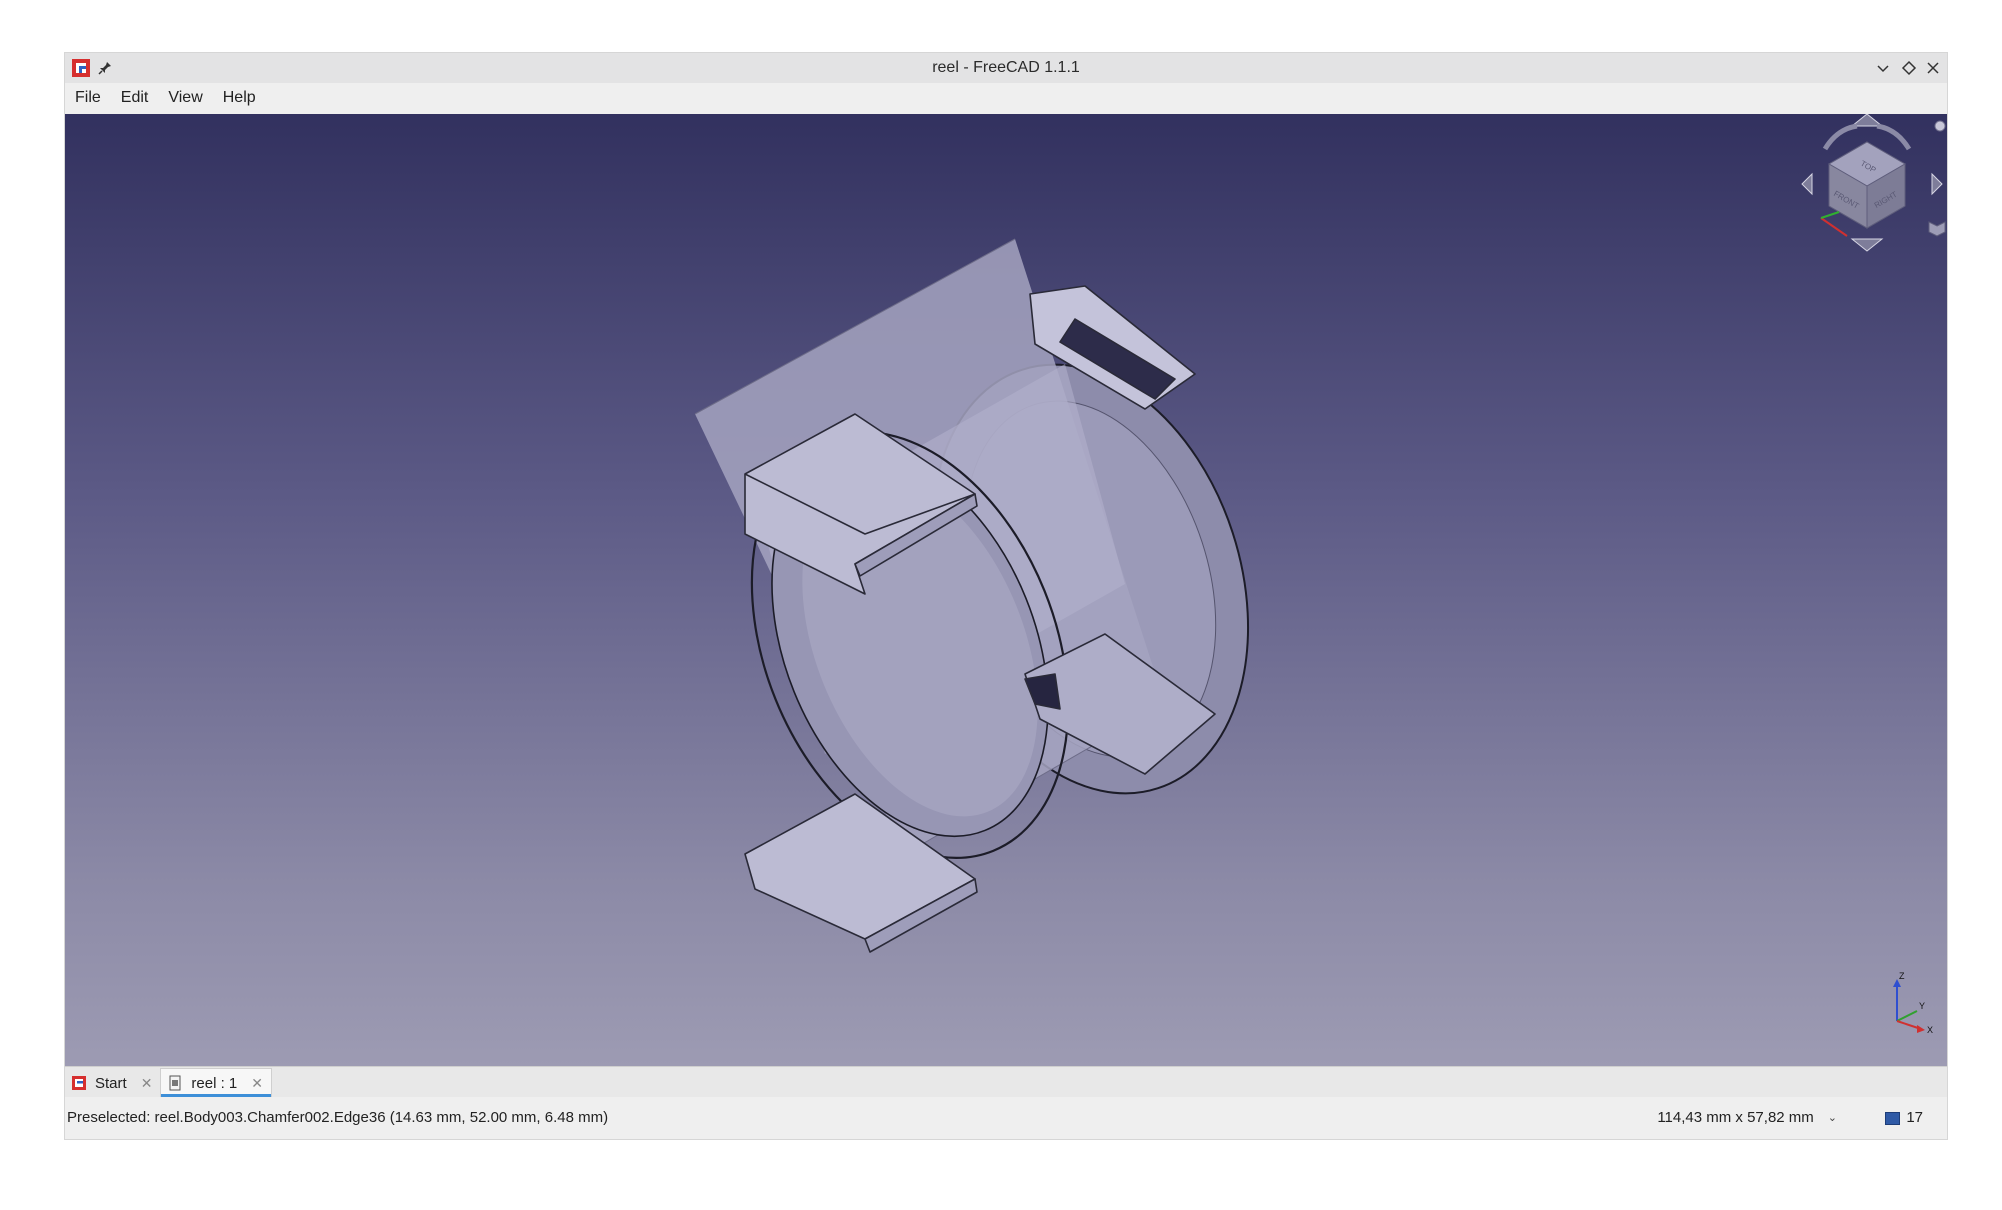 The height and width of the screenshot is (1210, 2002). I want to click on square-icon, so click(1893, 1118).